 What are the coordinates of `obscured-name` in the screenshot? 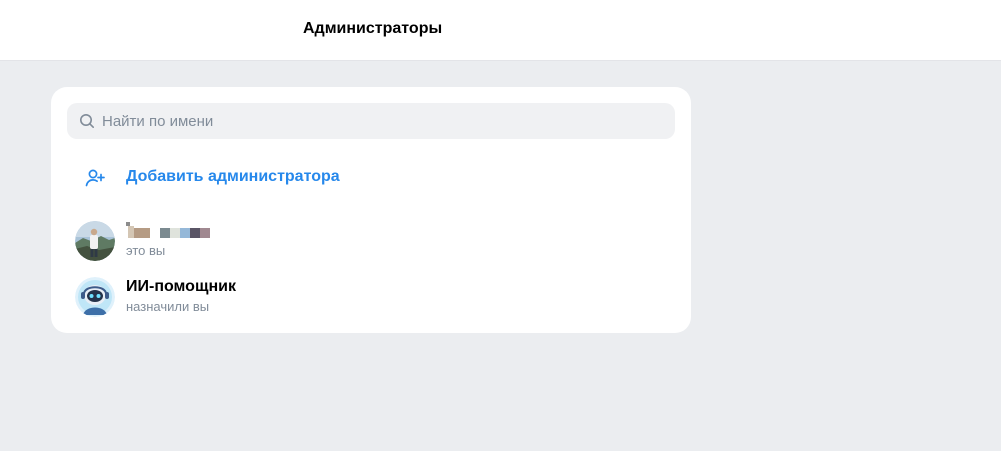 It's located at (168, 230).